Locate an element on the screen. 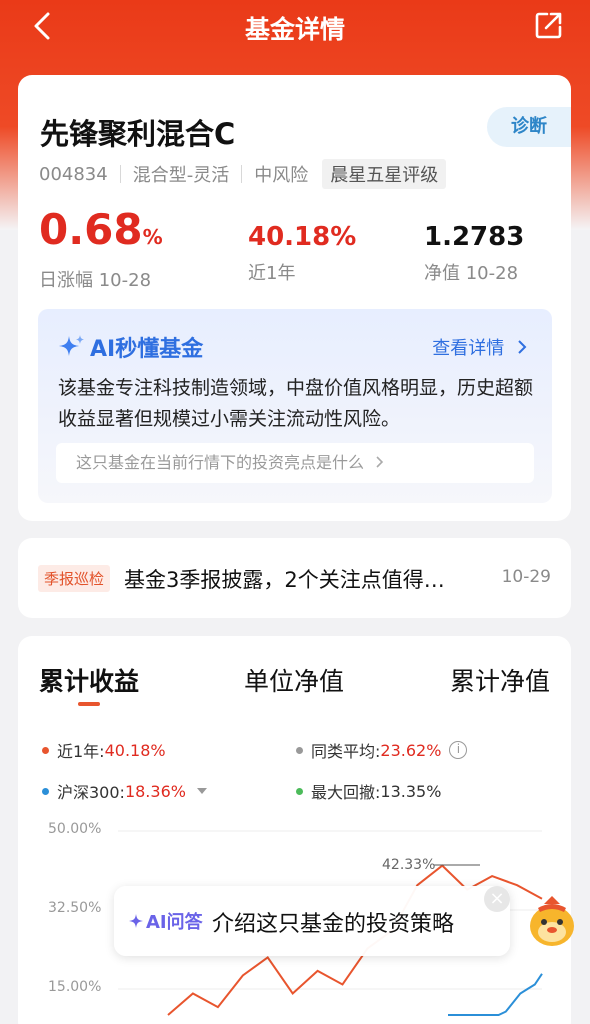 The image size is (590, 1024). rating-badge: 晨星五星评级 is located at coordinates (384, 174).